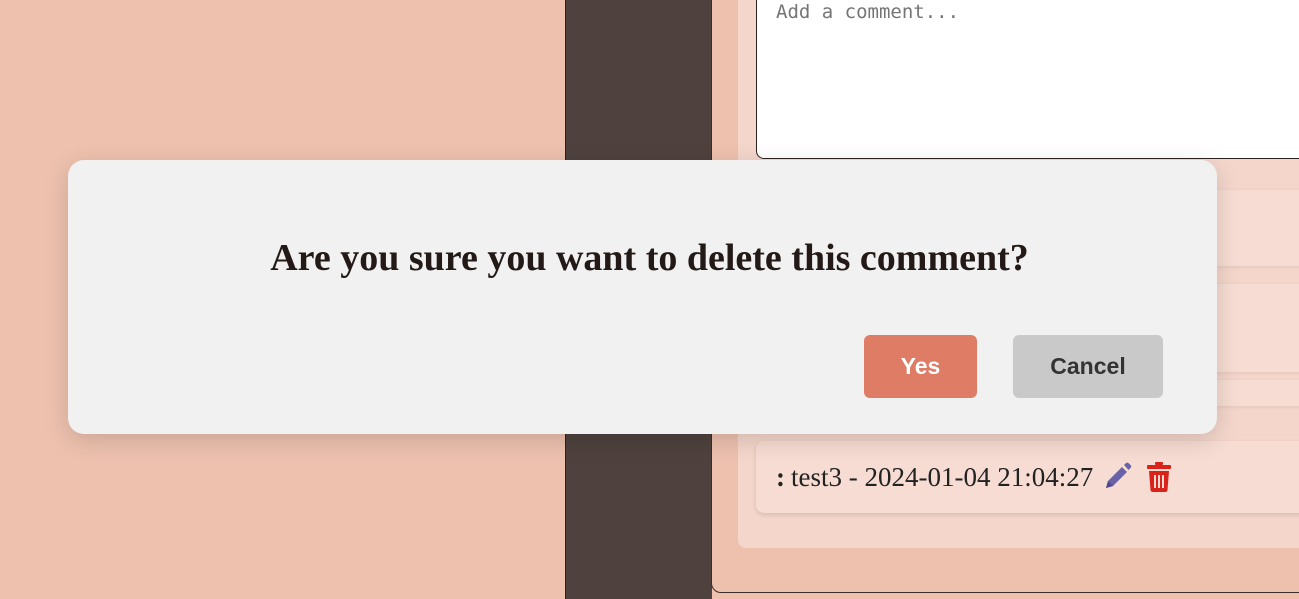 Image resolution: width=1299 pixels, height=599 pixels. I want to click on comment-text: test3 - 2024-01-04 21:04:27, so click(942, 476).